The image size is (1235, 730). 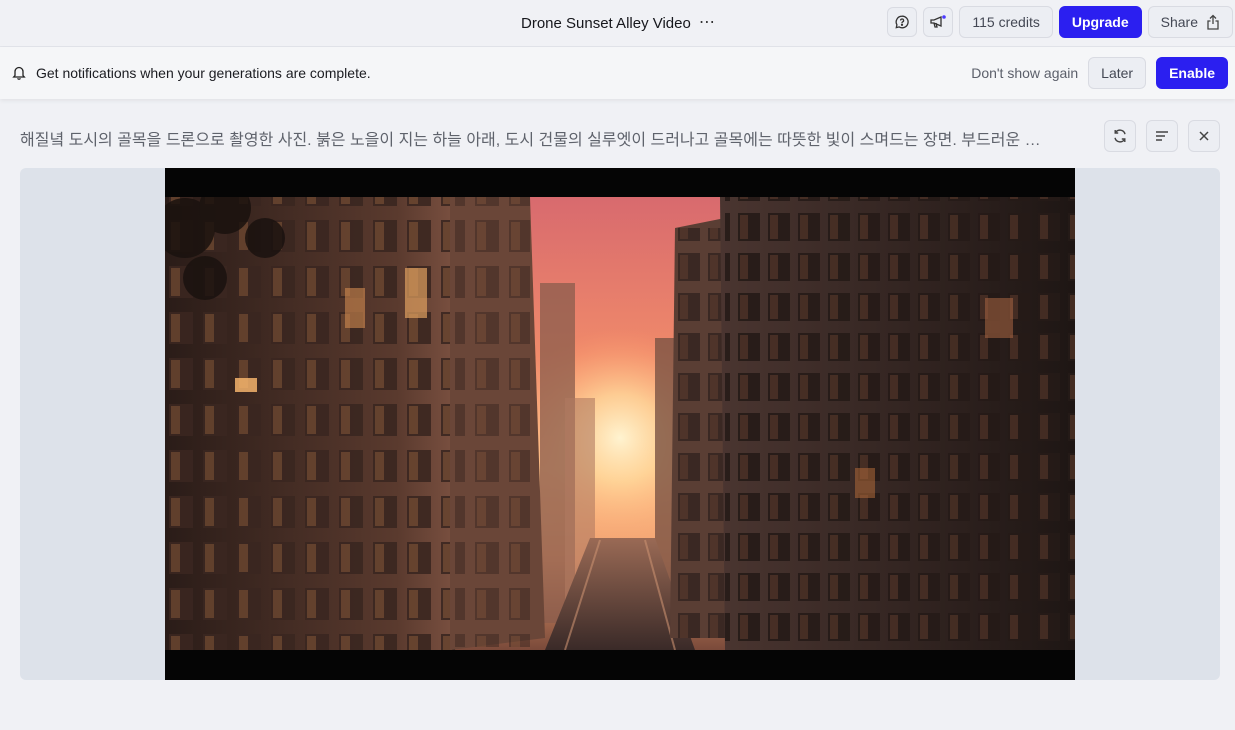 What do you see at coordinates (1024, 73) in the screenshot?
I see `dont-show-again-button: Don't show again` at bounding box center [1024, 73].